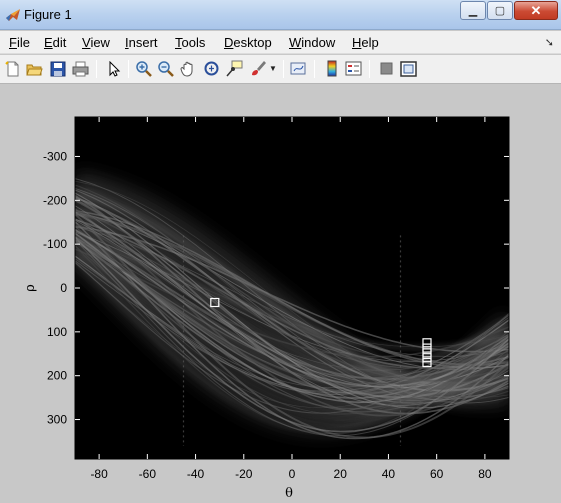 The width and height of the screenshot is (561, 503). Describe the element at coordinates (96, 42) in the screenshot. I see `menu-view: View` at that location.